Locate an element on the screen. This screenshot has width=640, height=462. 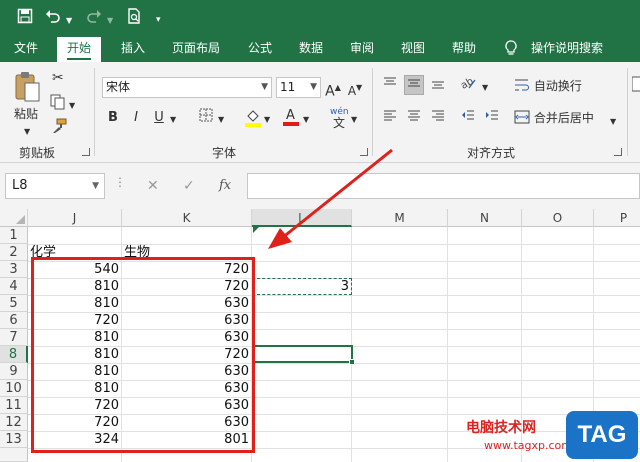
row-header: 12 is located at coordinates (14, 422).